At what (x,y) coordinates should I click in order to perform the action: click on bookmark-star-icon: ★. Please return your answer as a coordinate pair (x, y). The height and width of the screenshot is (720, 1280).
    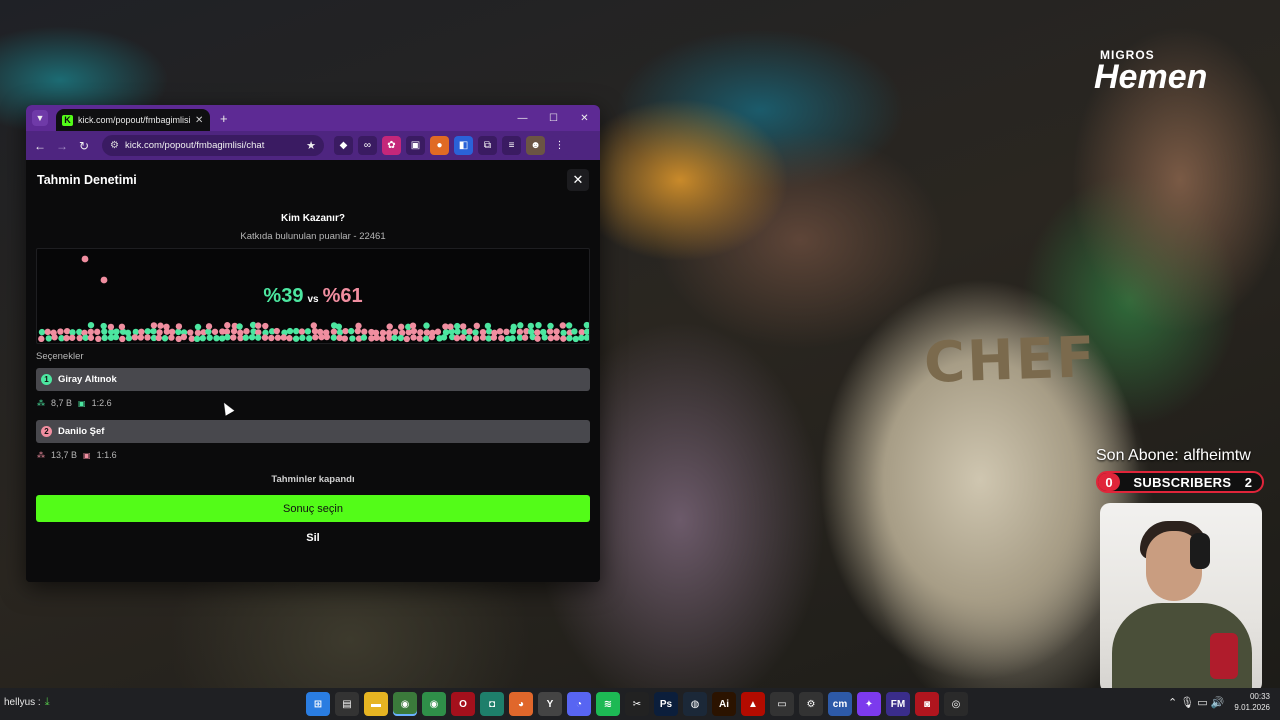
    Looking at the image, I should click on (311, 145).